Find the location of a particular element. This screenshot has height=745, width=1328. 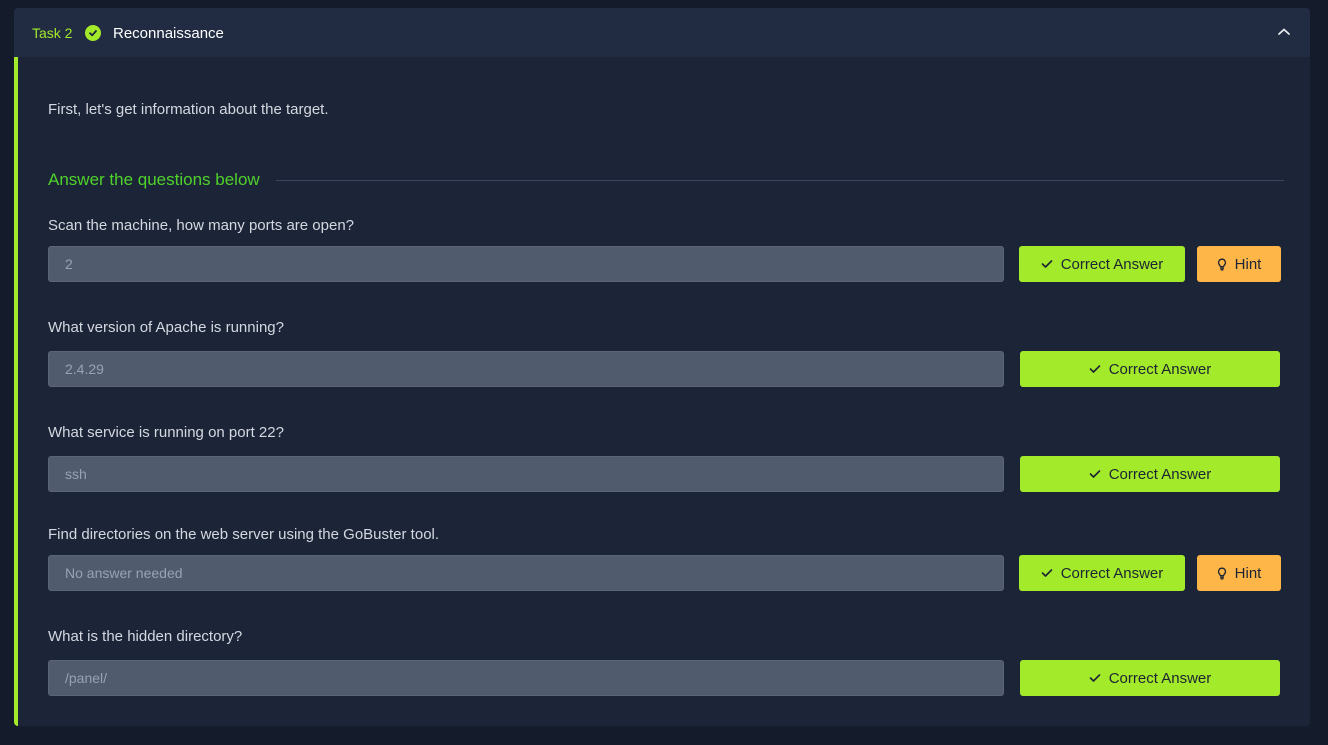

answer-field: 2 is located at coordinates (526, 264).